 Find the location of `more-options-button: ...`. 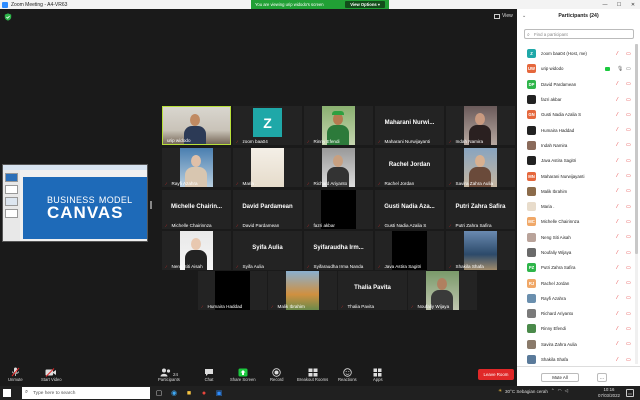

more-options-button: ... is located at coordinates (602, 377).